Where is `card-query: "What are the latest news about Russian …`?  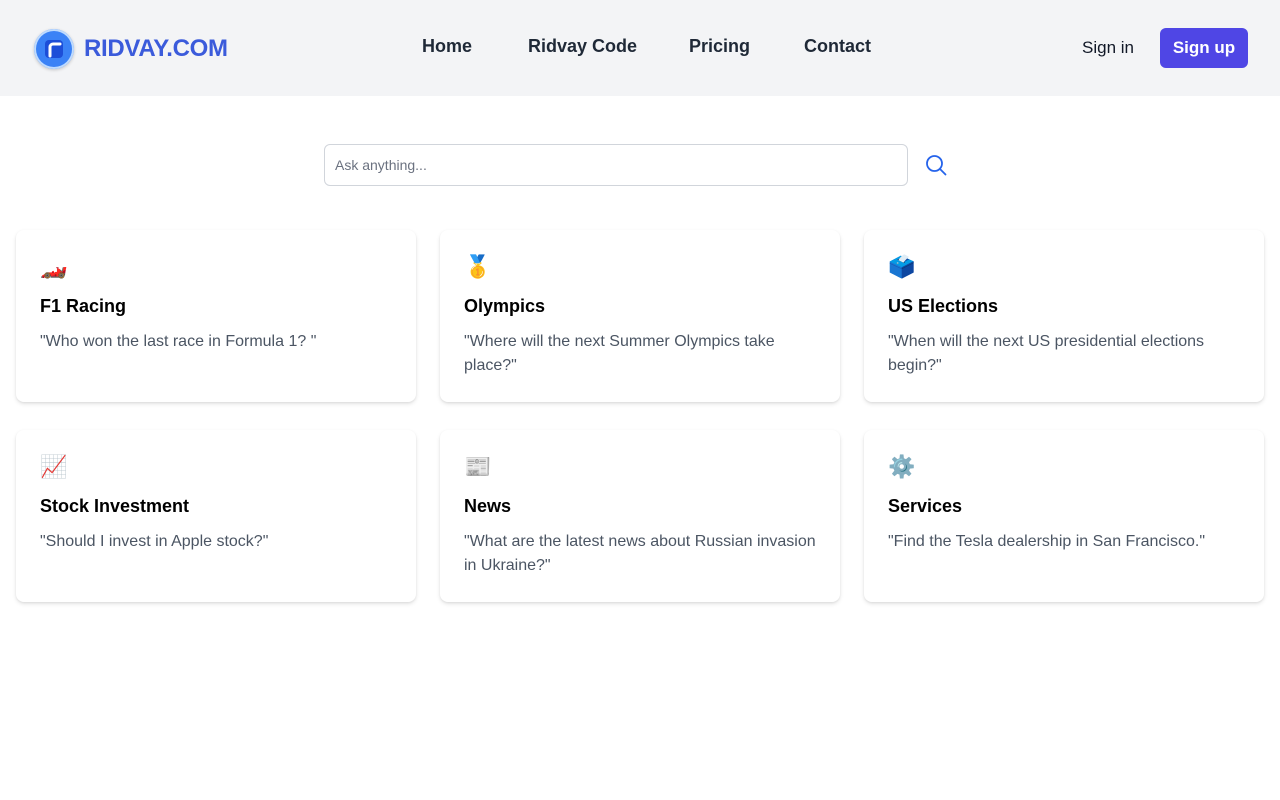 card-query: "What are the latest news about Russian … is located at coordinates (640, 553).